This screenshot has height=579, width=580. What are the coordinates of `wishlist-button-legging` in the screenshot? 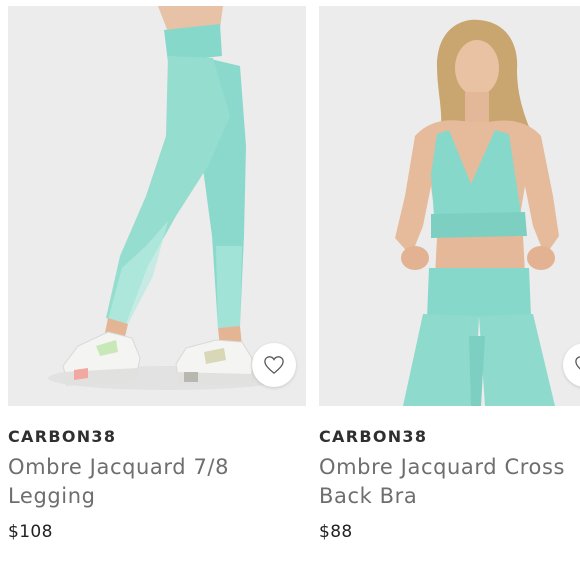 It's located at (274, 365).